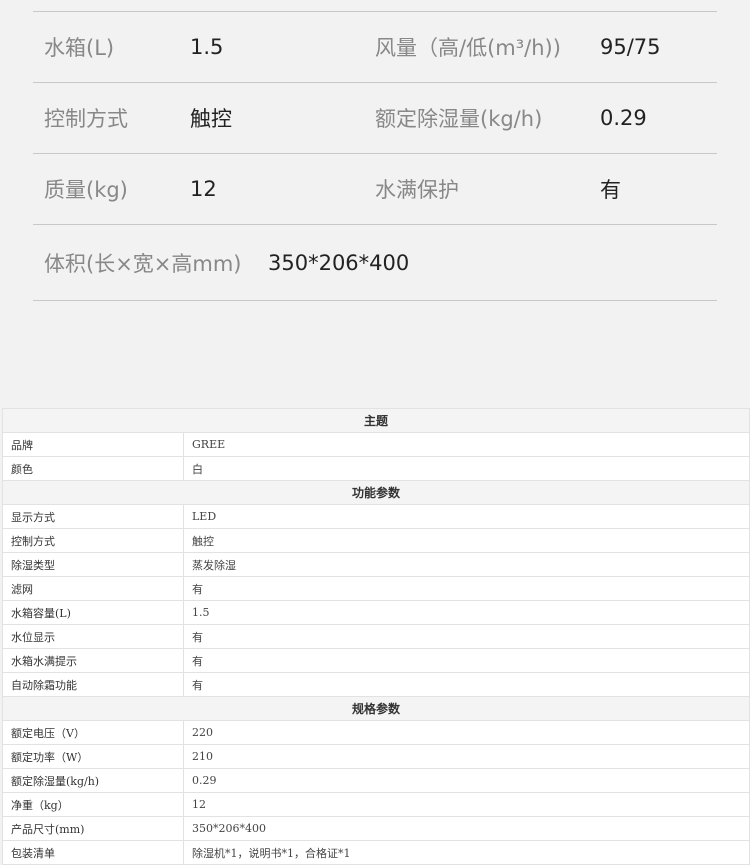 Image resolution: width=750 pixels, height=865 pixels. I want to click on param-key: 水位显示, so click(93, 636).